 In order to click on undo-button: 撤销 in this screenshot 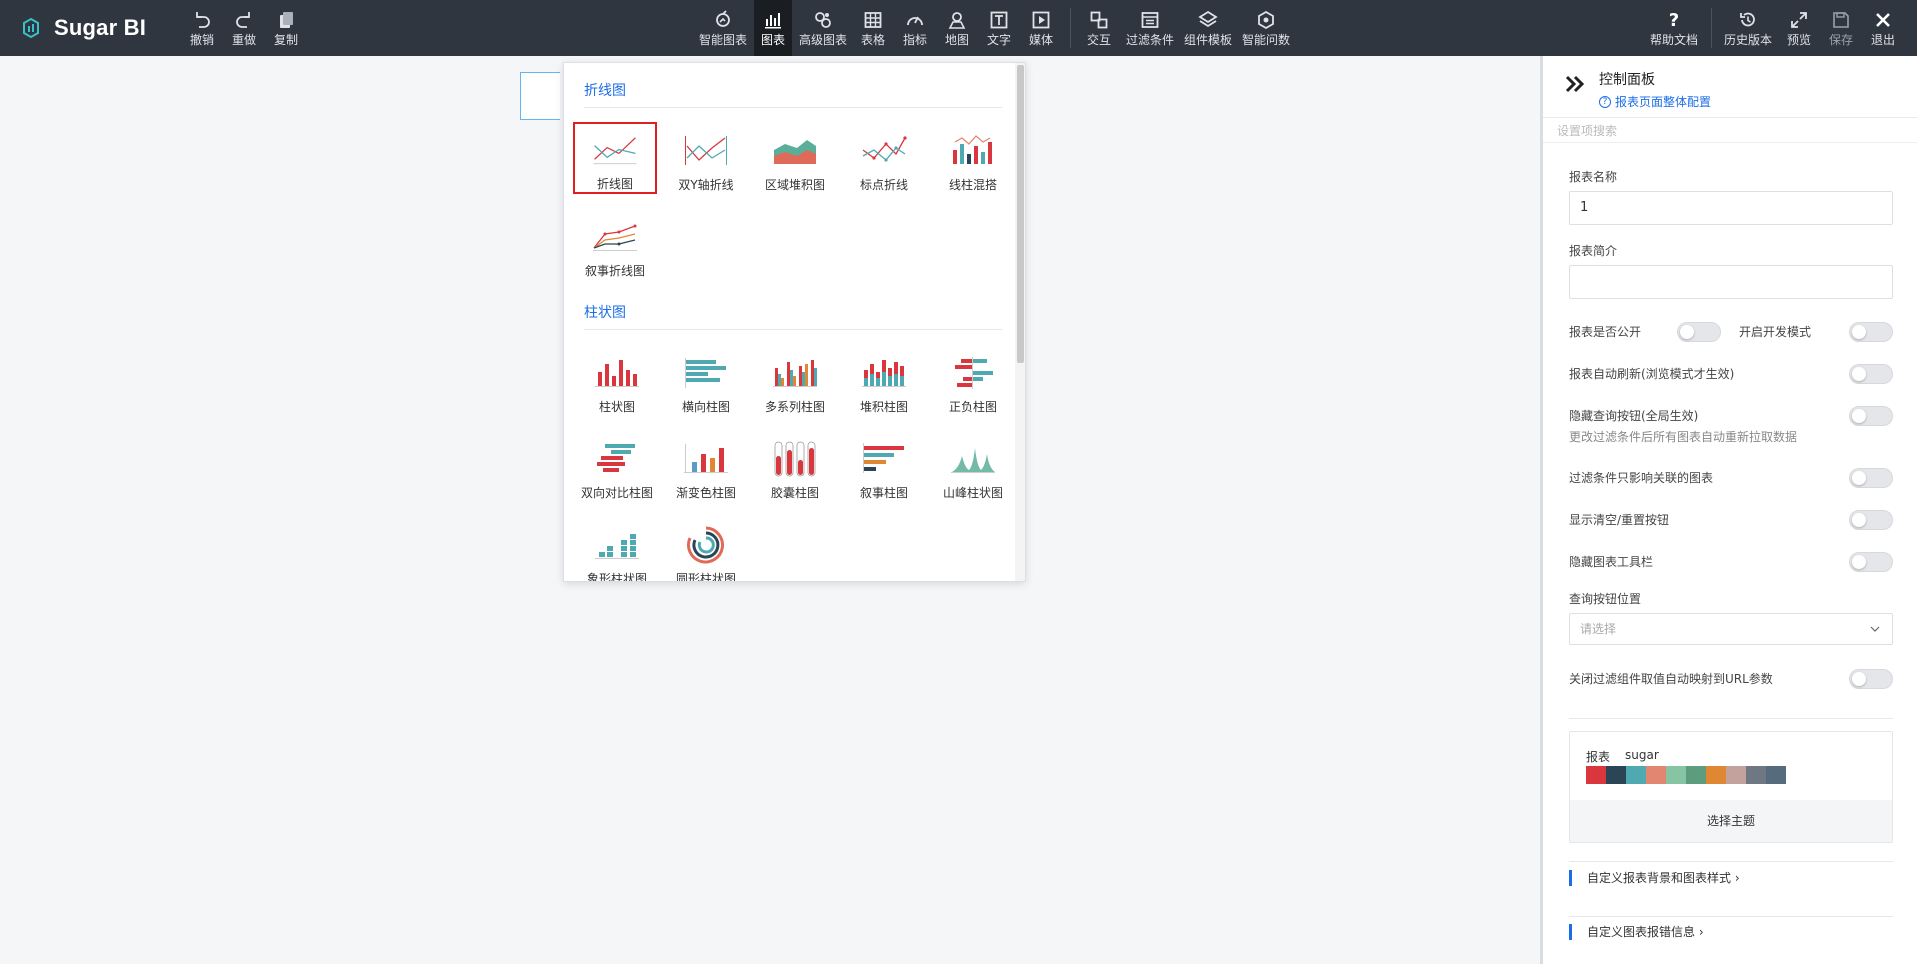, I will do `click(202, 28)`.